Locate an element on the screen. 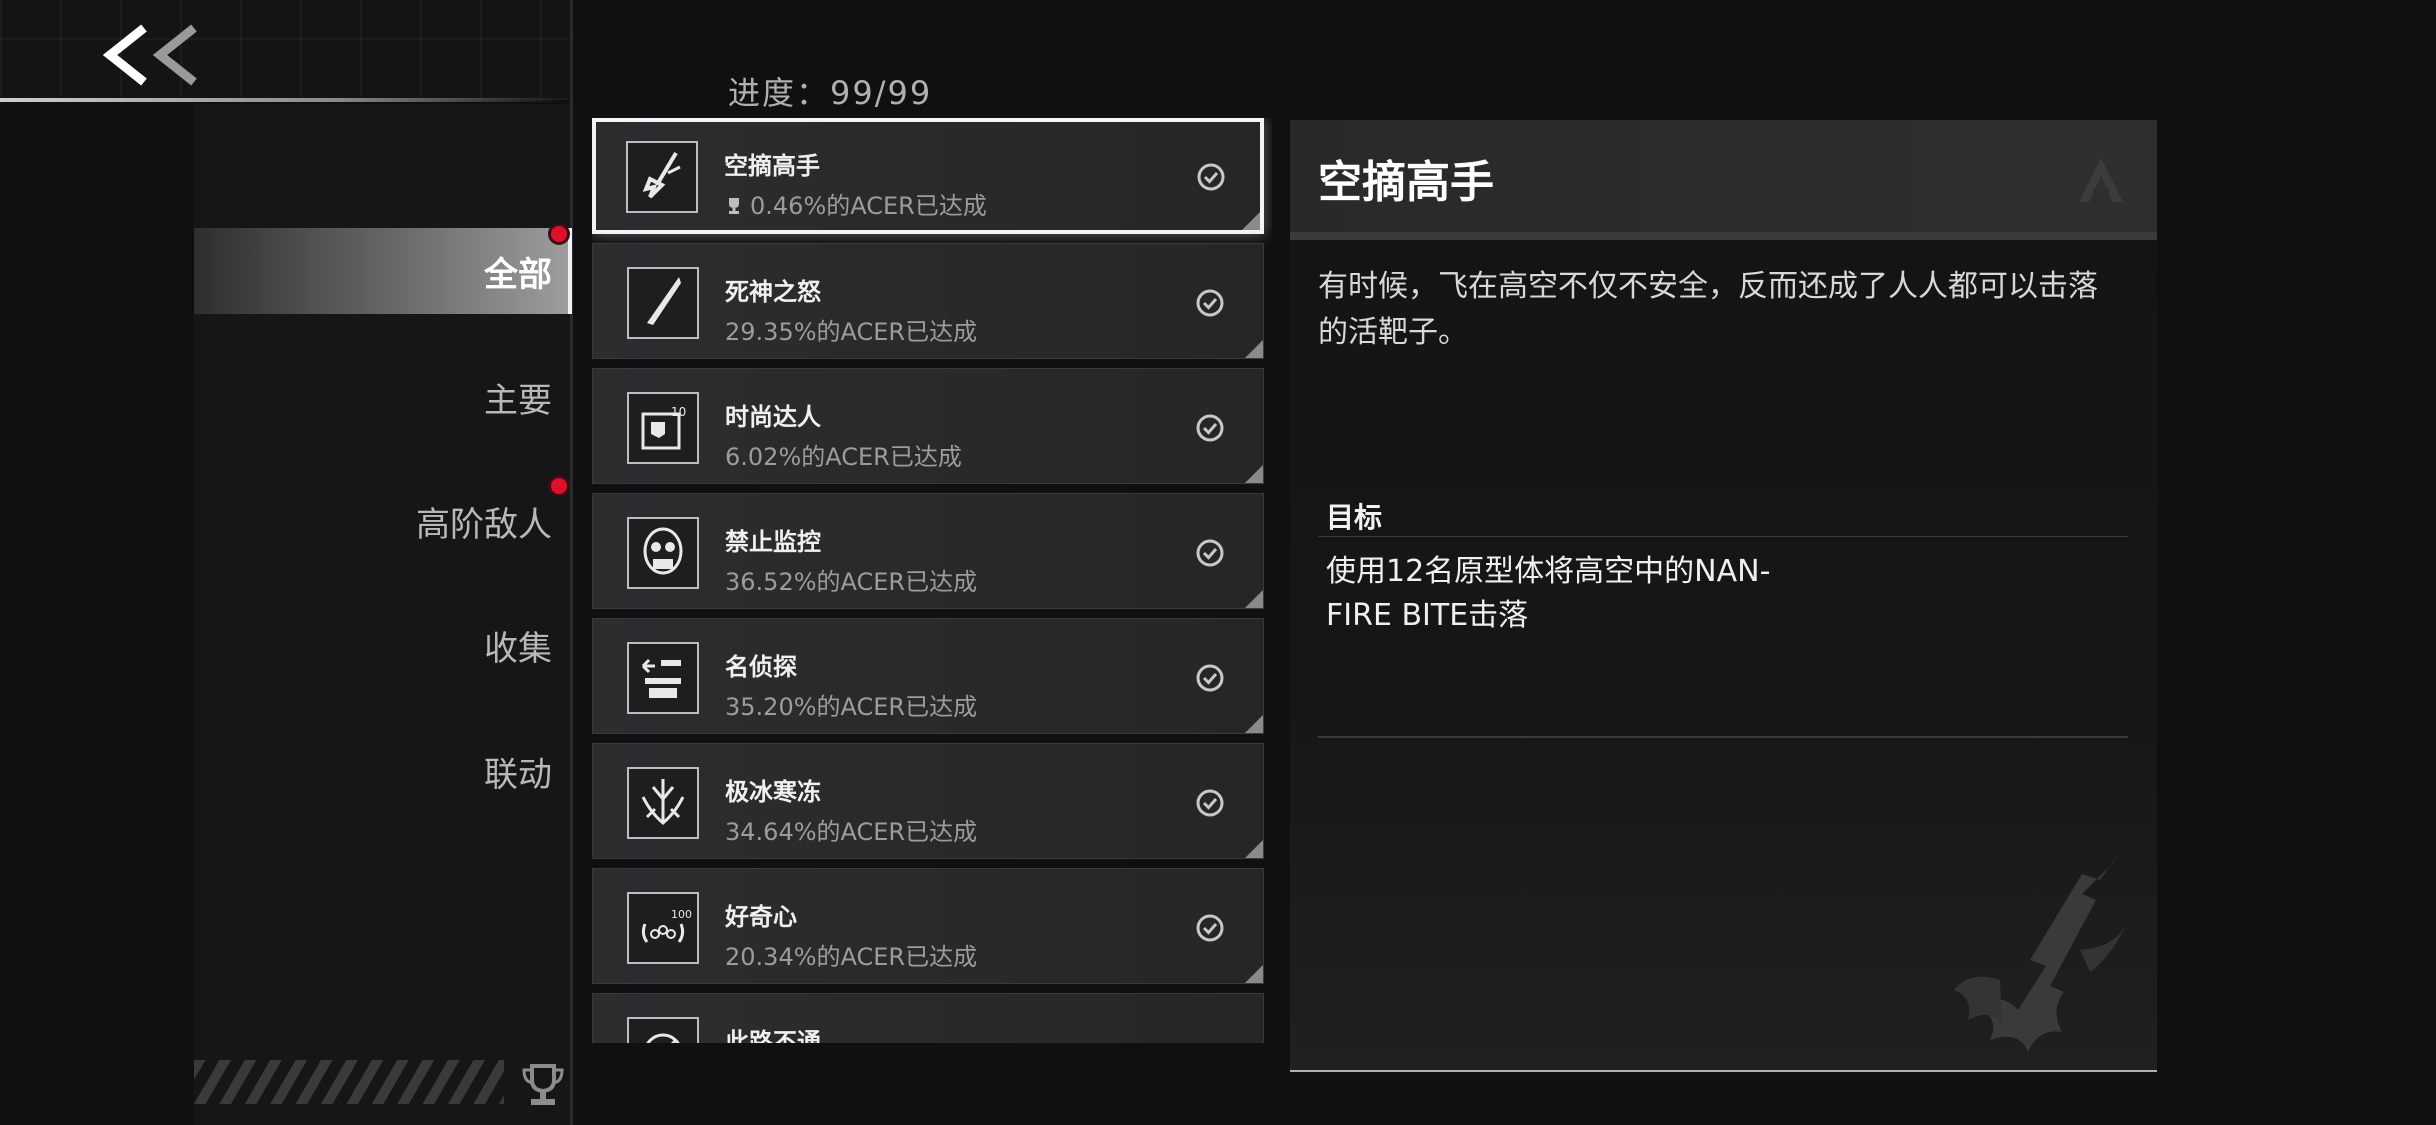 This screenshot has width=2436, height=1125. achievement-title: 好奇心 is located at coordinates (761, 917).